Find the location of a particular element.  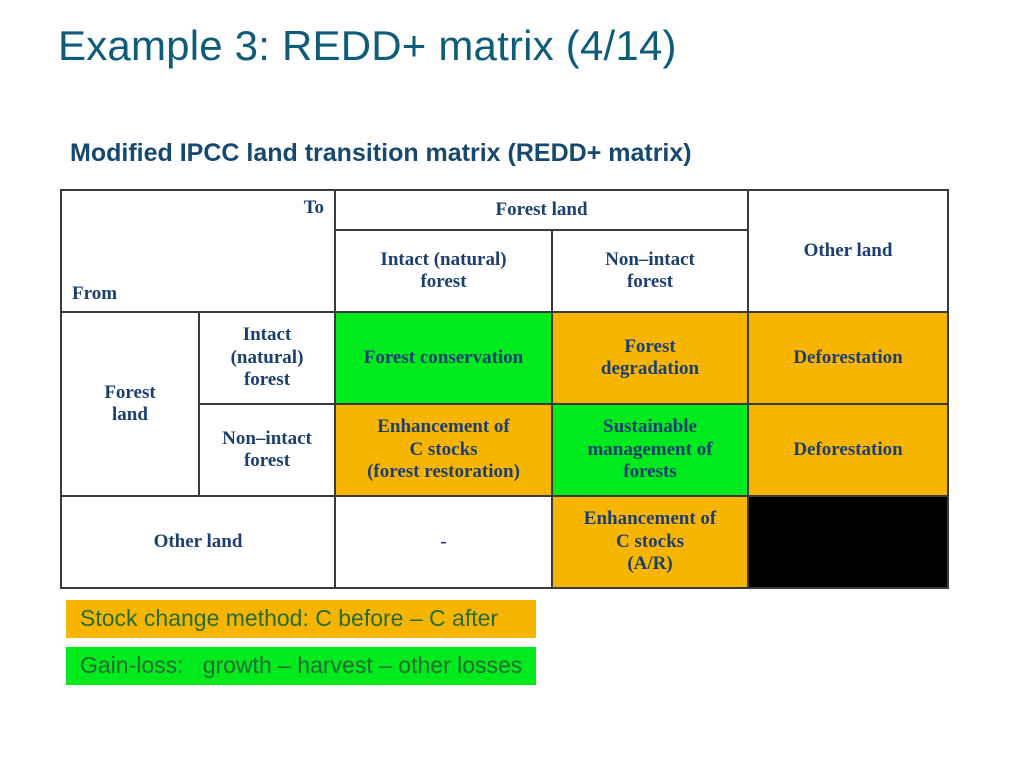

column-group-forest-land: Forest land is located at coordinates (541, 210).